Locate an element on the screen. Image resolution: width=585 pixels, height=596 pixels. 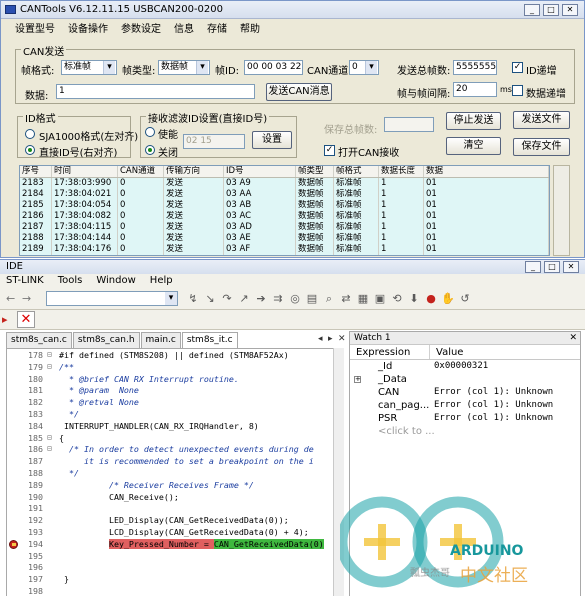
ide-maximize-icon: □ is located at coordinates (552, 267).